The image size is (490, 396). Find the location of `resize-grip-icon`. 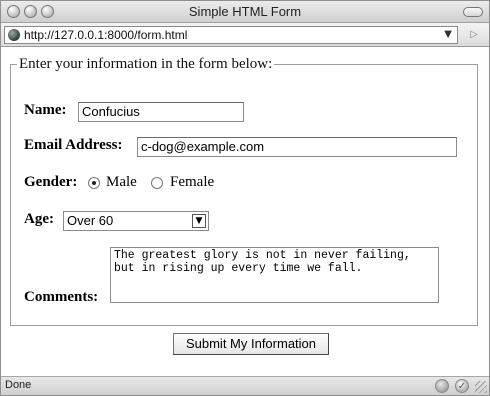

resize-grip-icon is located at coordinates (481, 387).